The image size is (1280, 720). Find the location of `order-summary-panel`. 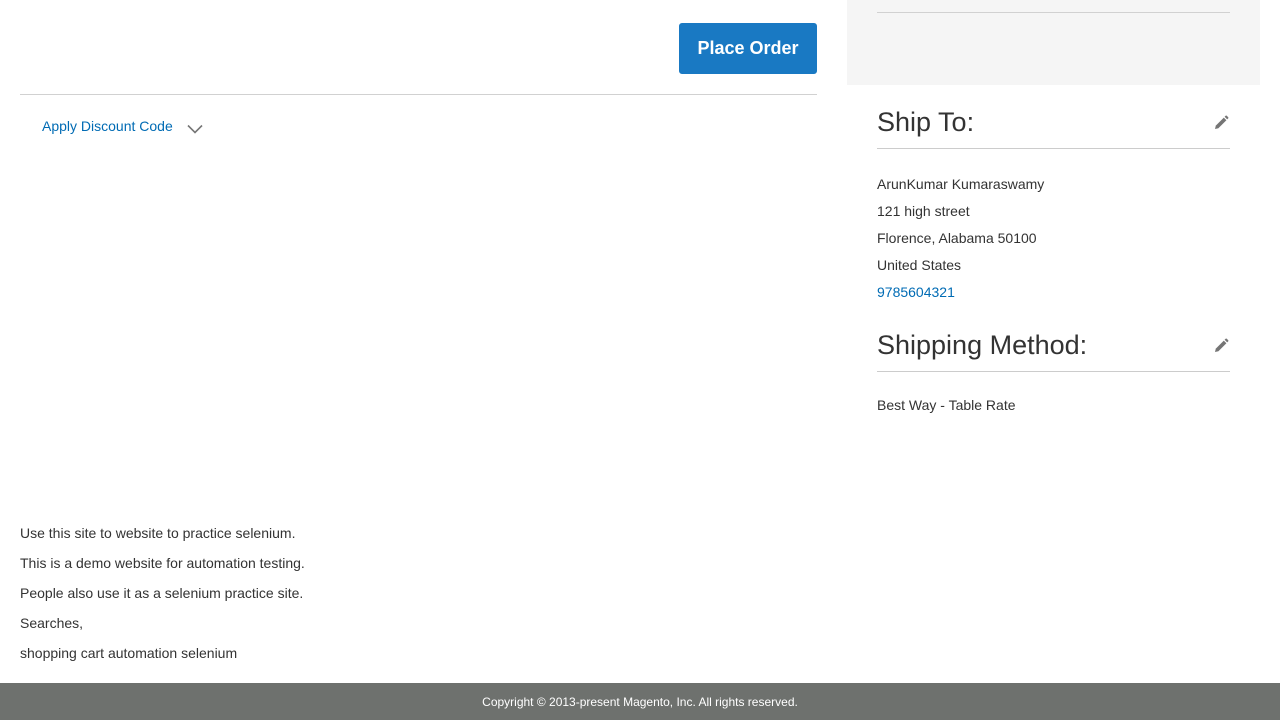

order-summary-panel is located at coordinates (1053, 42).